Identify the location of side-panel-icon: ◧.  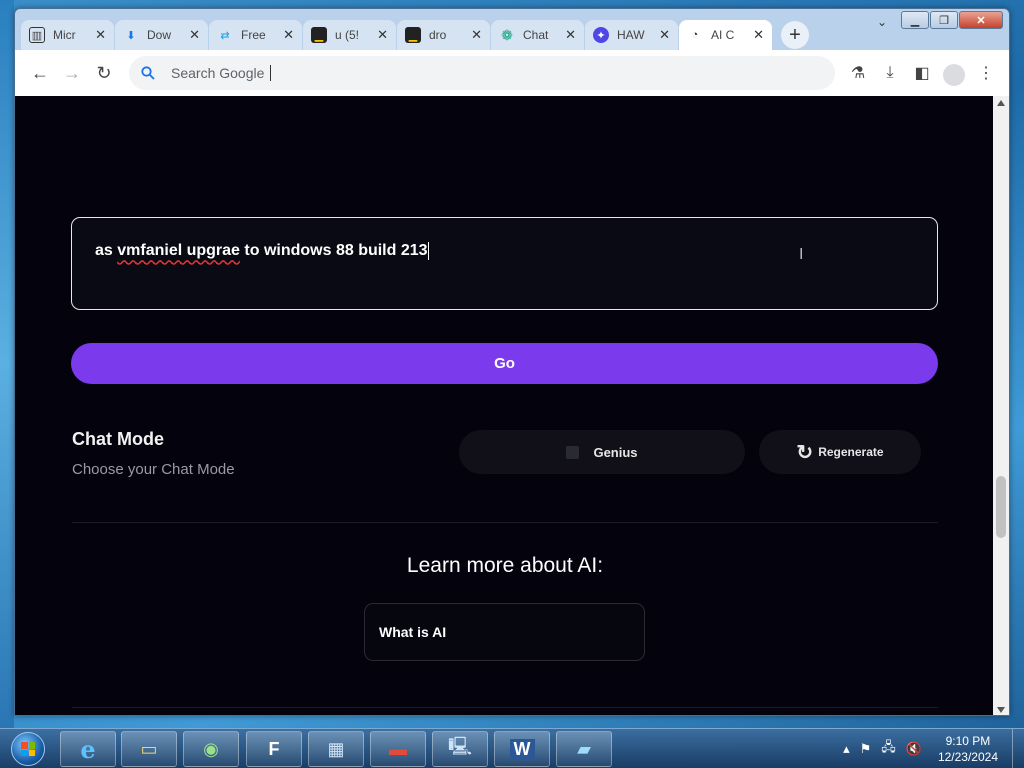
(922, 73).